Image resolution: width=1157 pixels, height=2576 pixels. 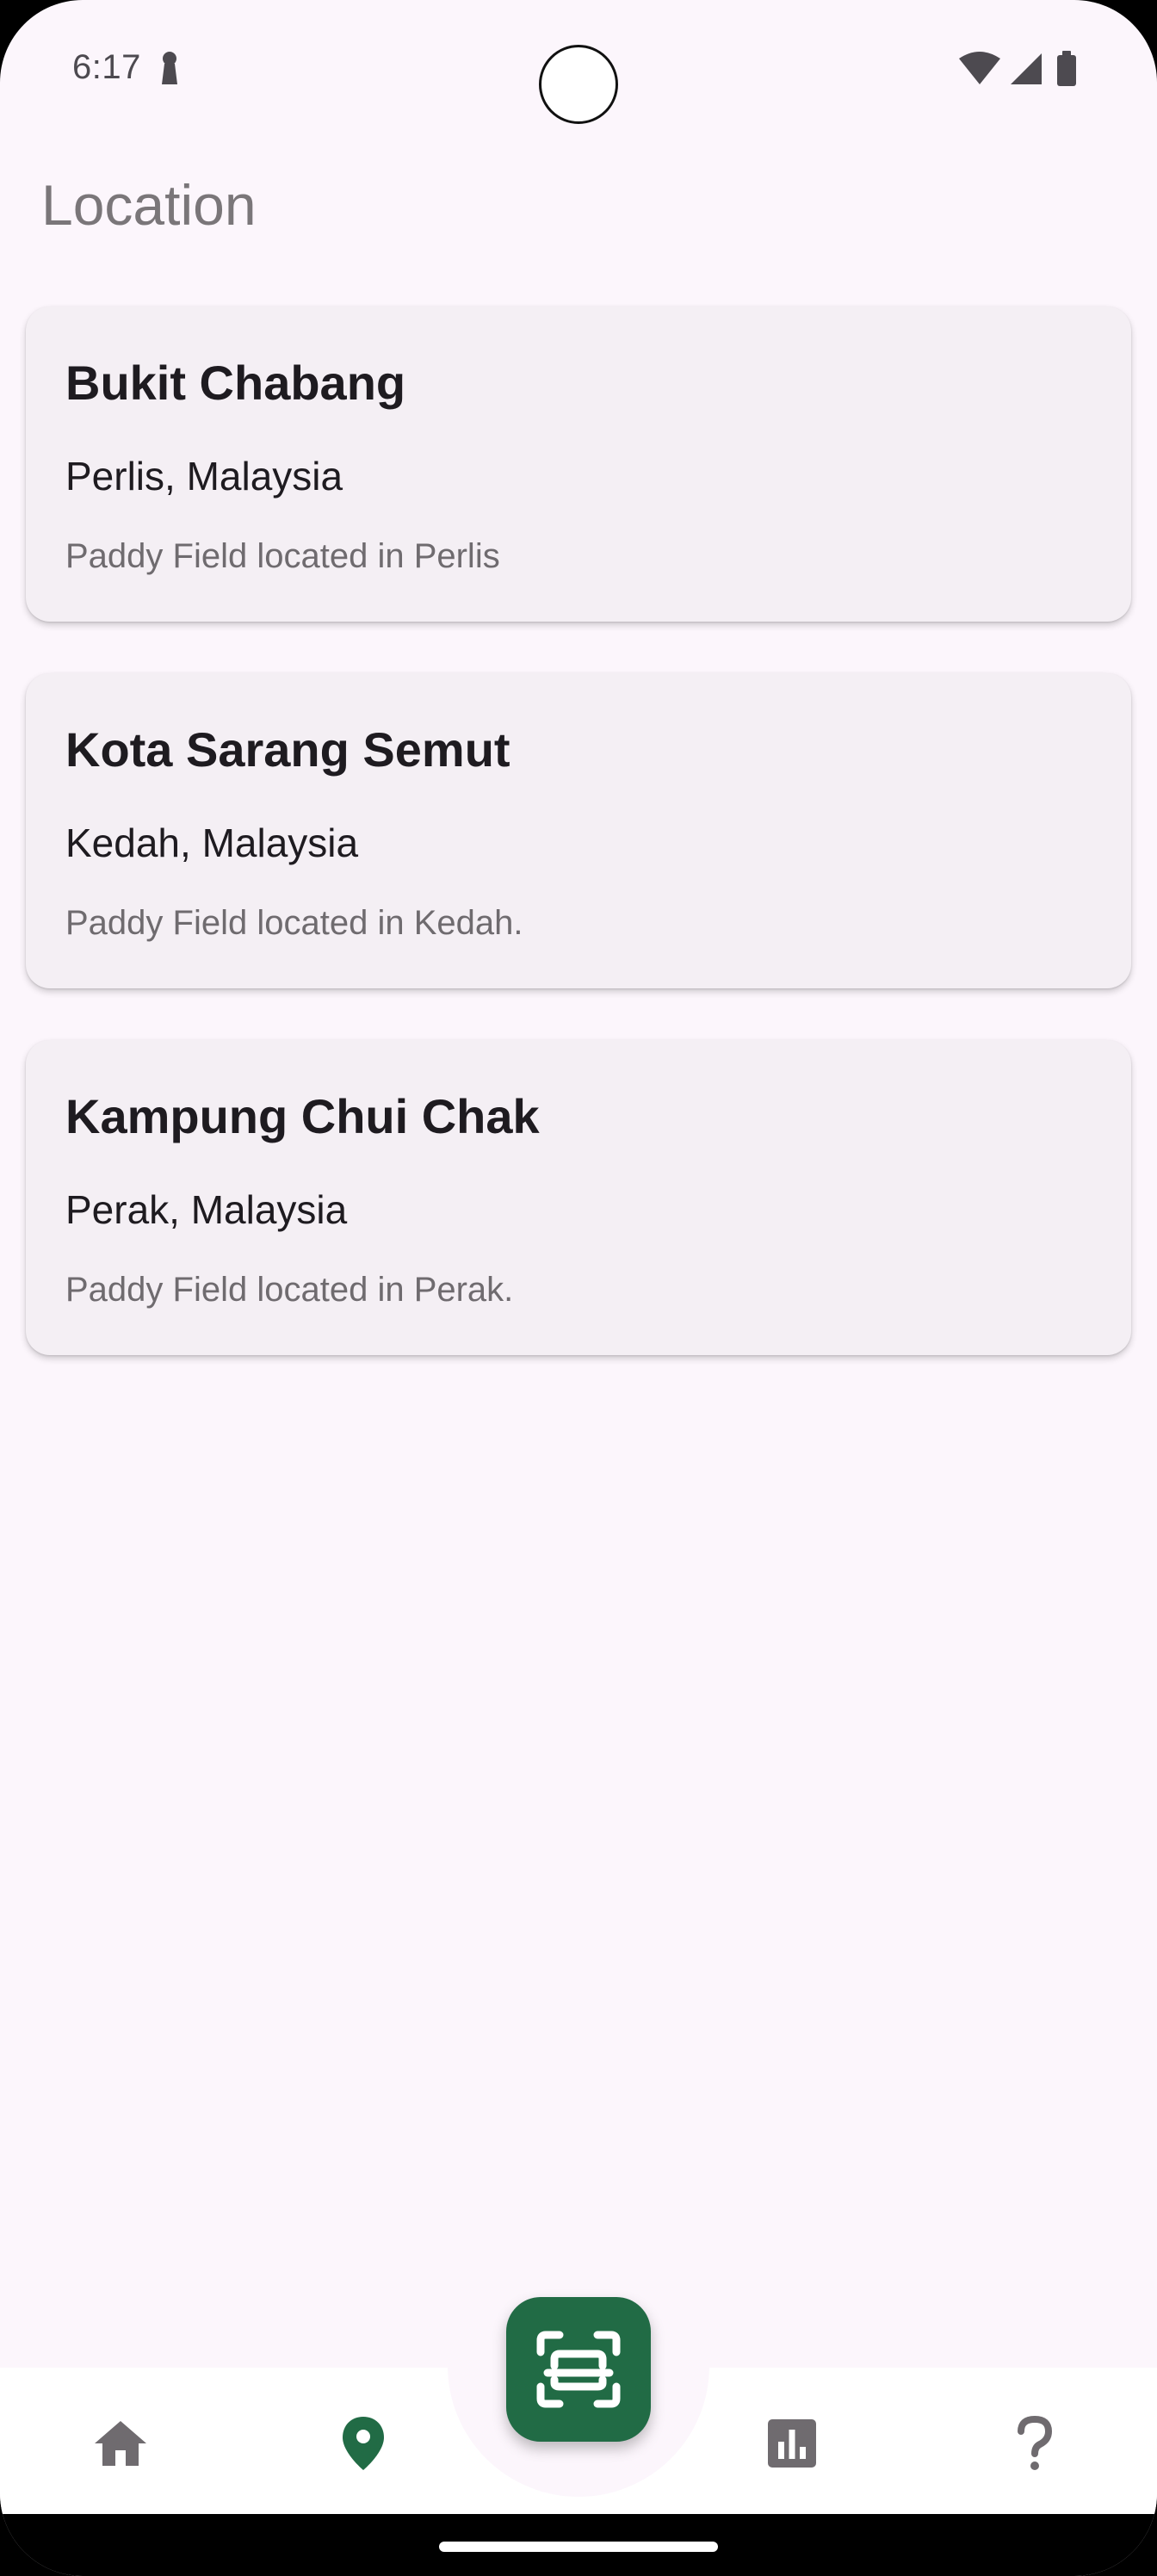 I want to click on scan-fab-button, so click(x=579, y=2369).